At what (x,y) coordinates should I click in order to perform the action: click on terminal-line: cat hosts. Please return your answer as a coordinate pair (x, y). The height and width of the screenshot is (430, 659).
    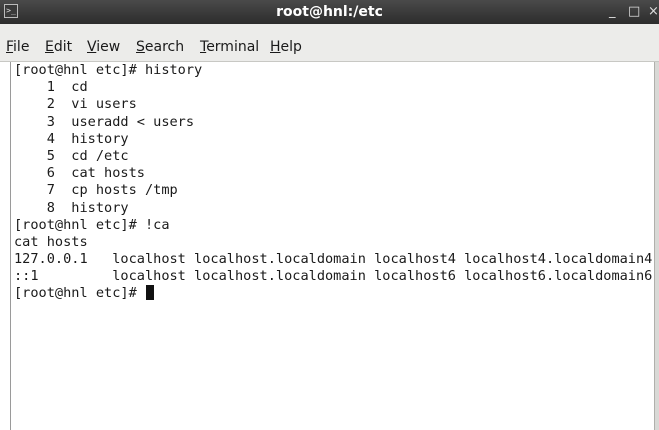
    Looking at the image, I should click on (51, 241).